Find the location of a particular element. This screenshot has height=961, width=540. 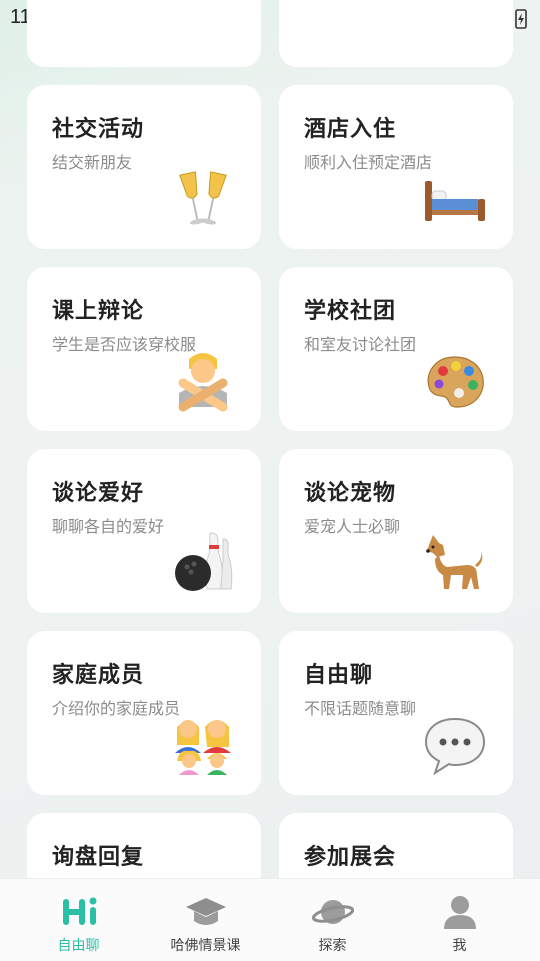

person-gesturing-no-icon is located at coordinates (203, 382).